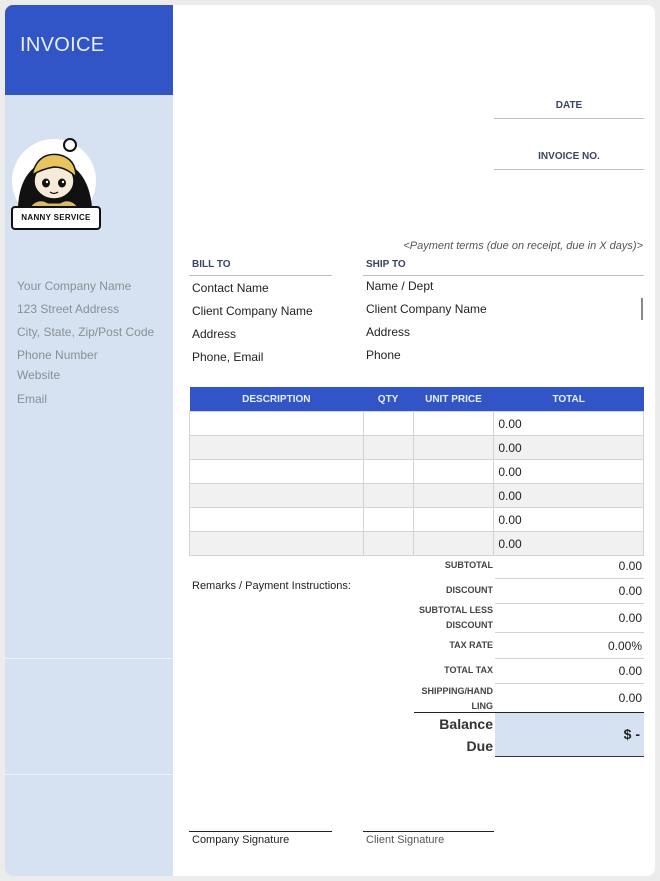  Describe the element at coordinates (453, 399) in the screenshot. I see `header-unit-price: UNIT PRICE` at that location.